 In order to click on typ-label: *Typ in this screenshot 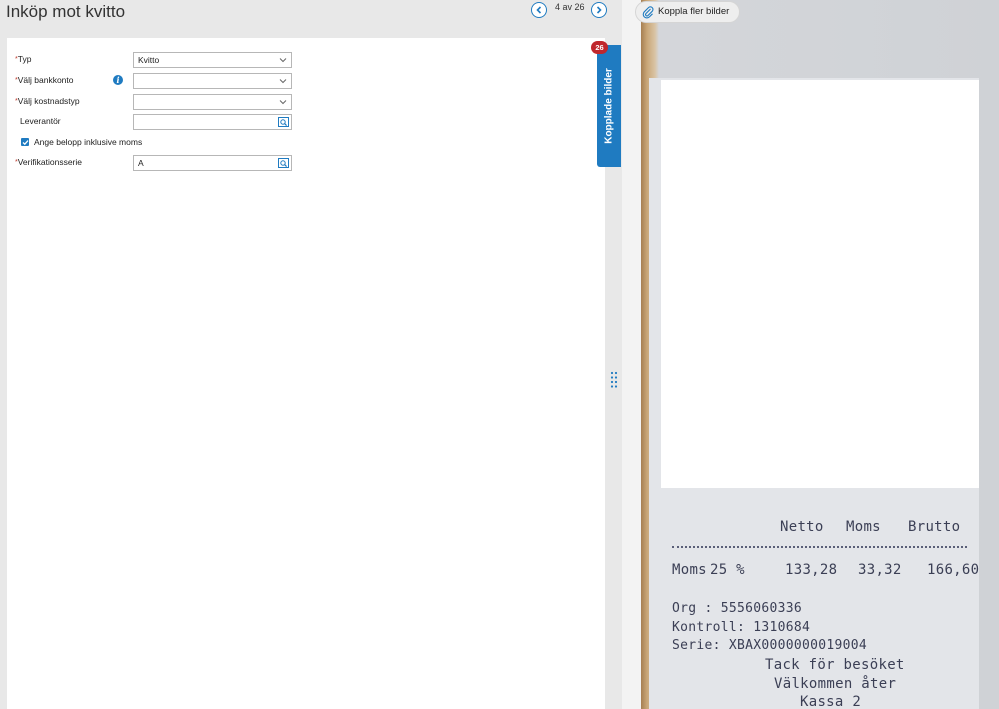, I will do `click(23, 59)`.